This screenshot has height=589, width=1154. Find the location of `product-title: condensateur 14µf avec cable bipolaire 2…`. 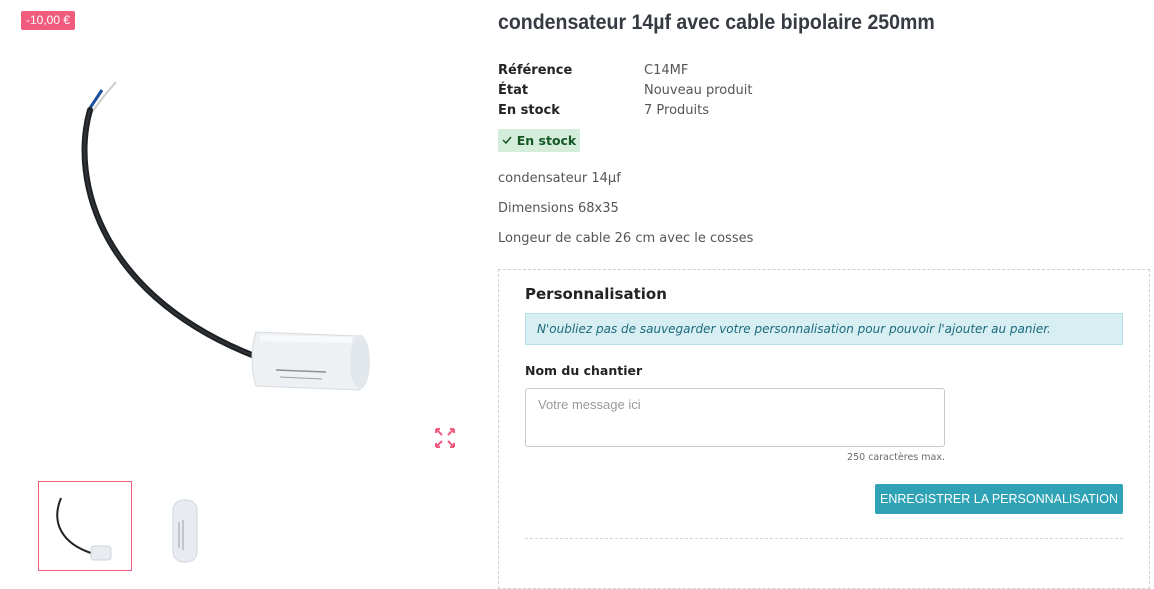

product-title: condensateur 14µf avec cable bipolaire 2… is located at coordinates (716, 22).